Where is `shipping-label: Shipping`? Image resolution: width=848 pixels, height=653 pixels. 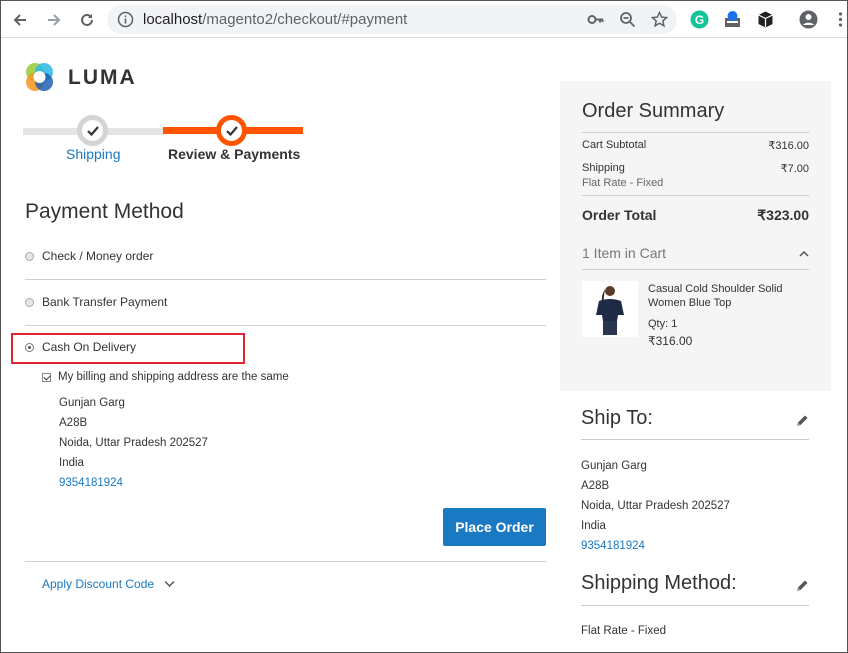
shipping-label: Shipping is located at coordinates (603, 168).